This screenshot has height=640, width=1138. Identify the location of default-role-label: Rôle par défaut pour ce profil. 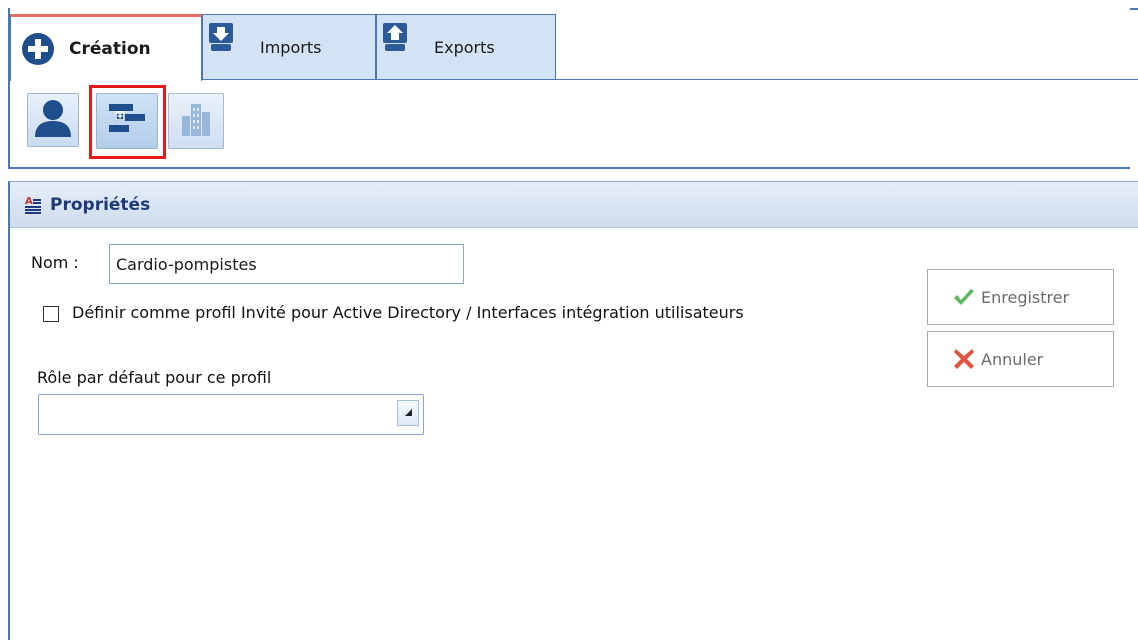
(154, 377).